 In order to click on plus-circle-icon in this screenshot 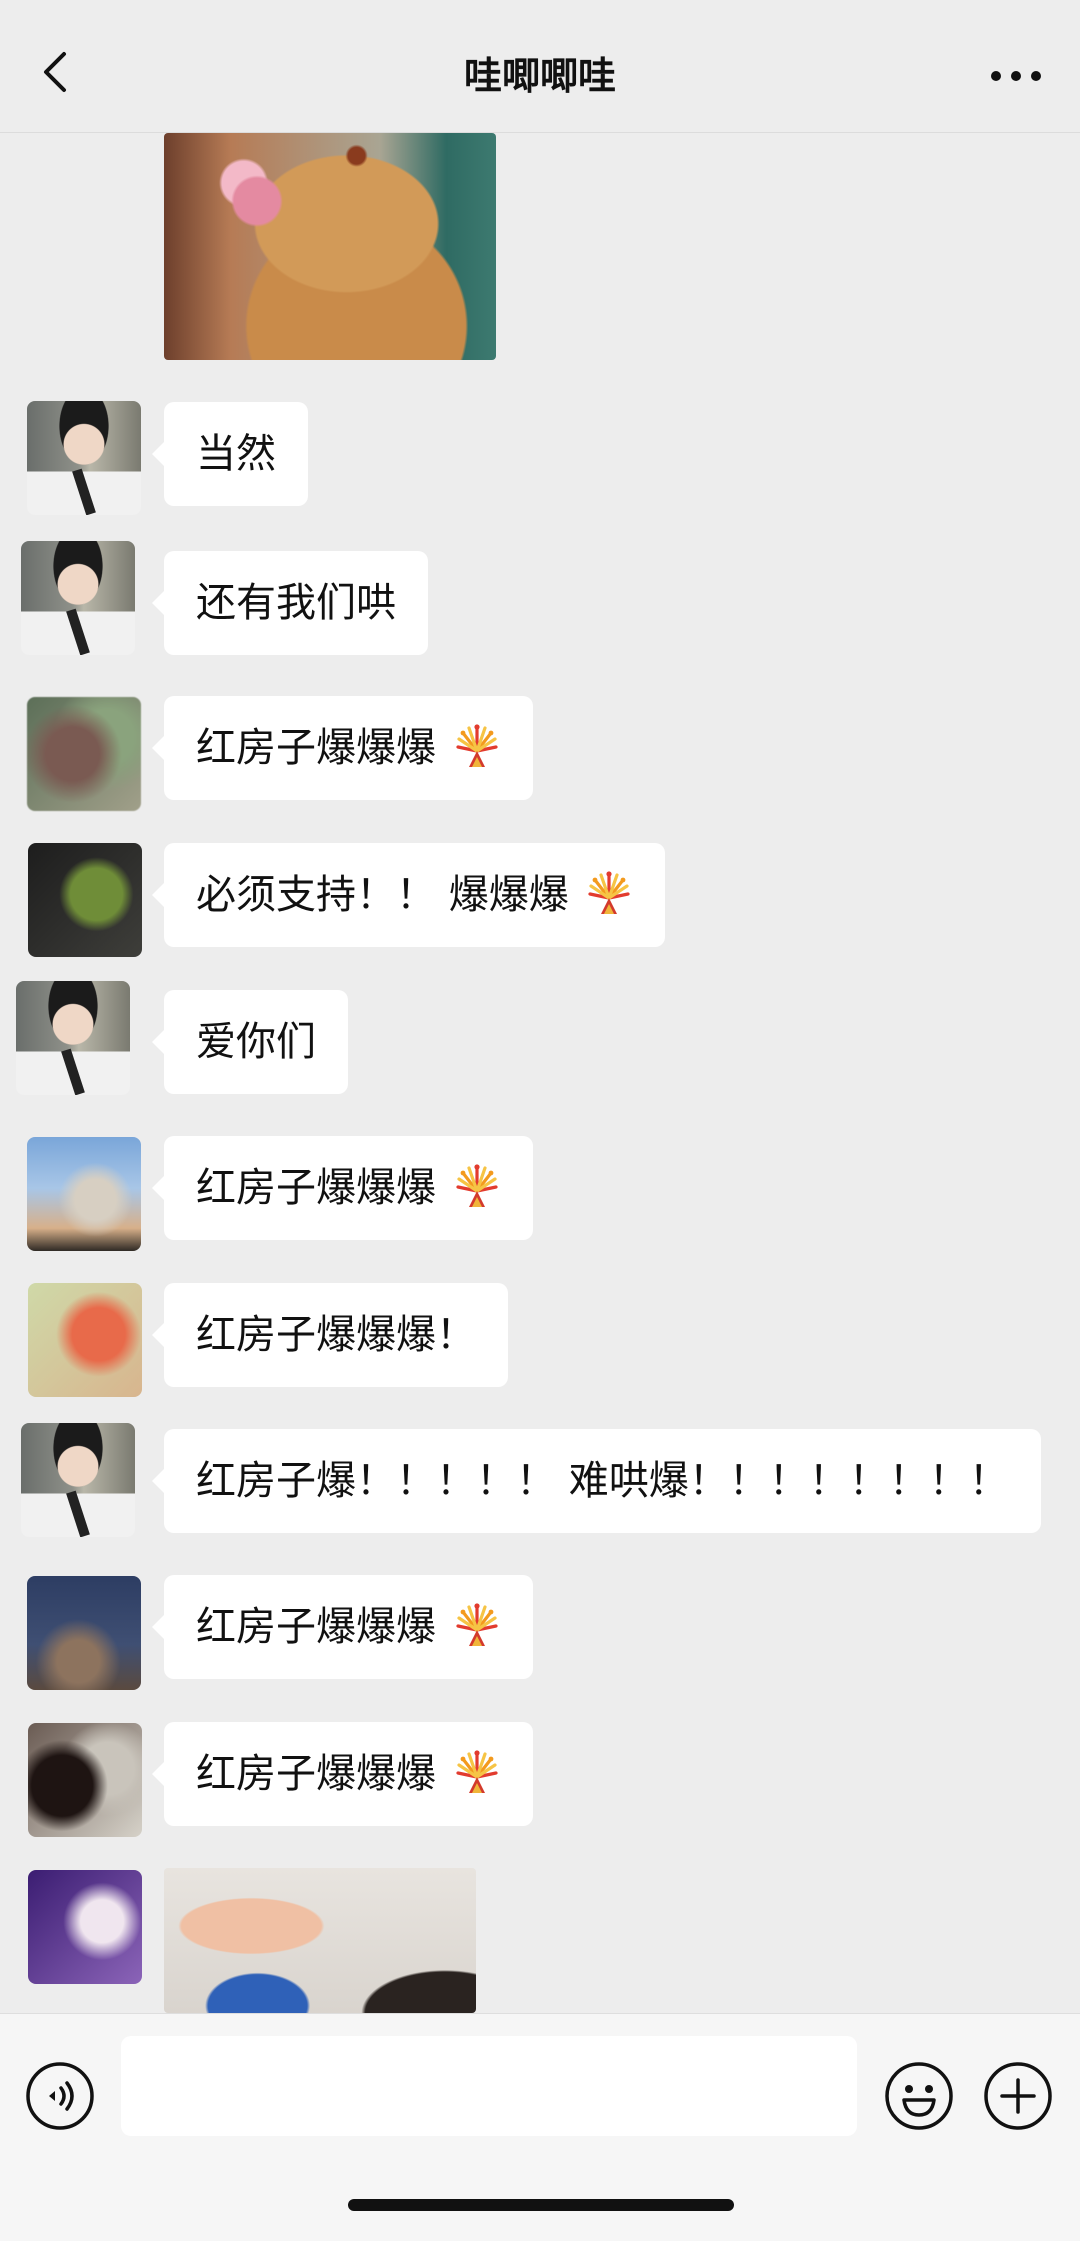, I will do `click(1018, 2096)`.